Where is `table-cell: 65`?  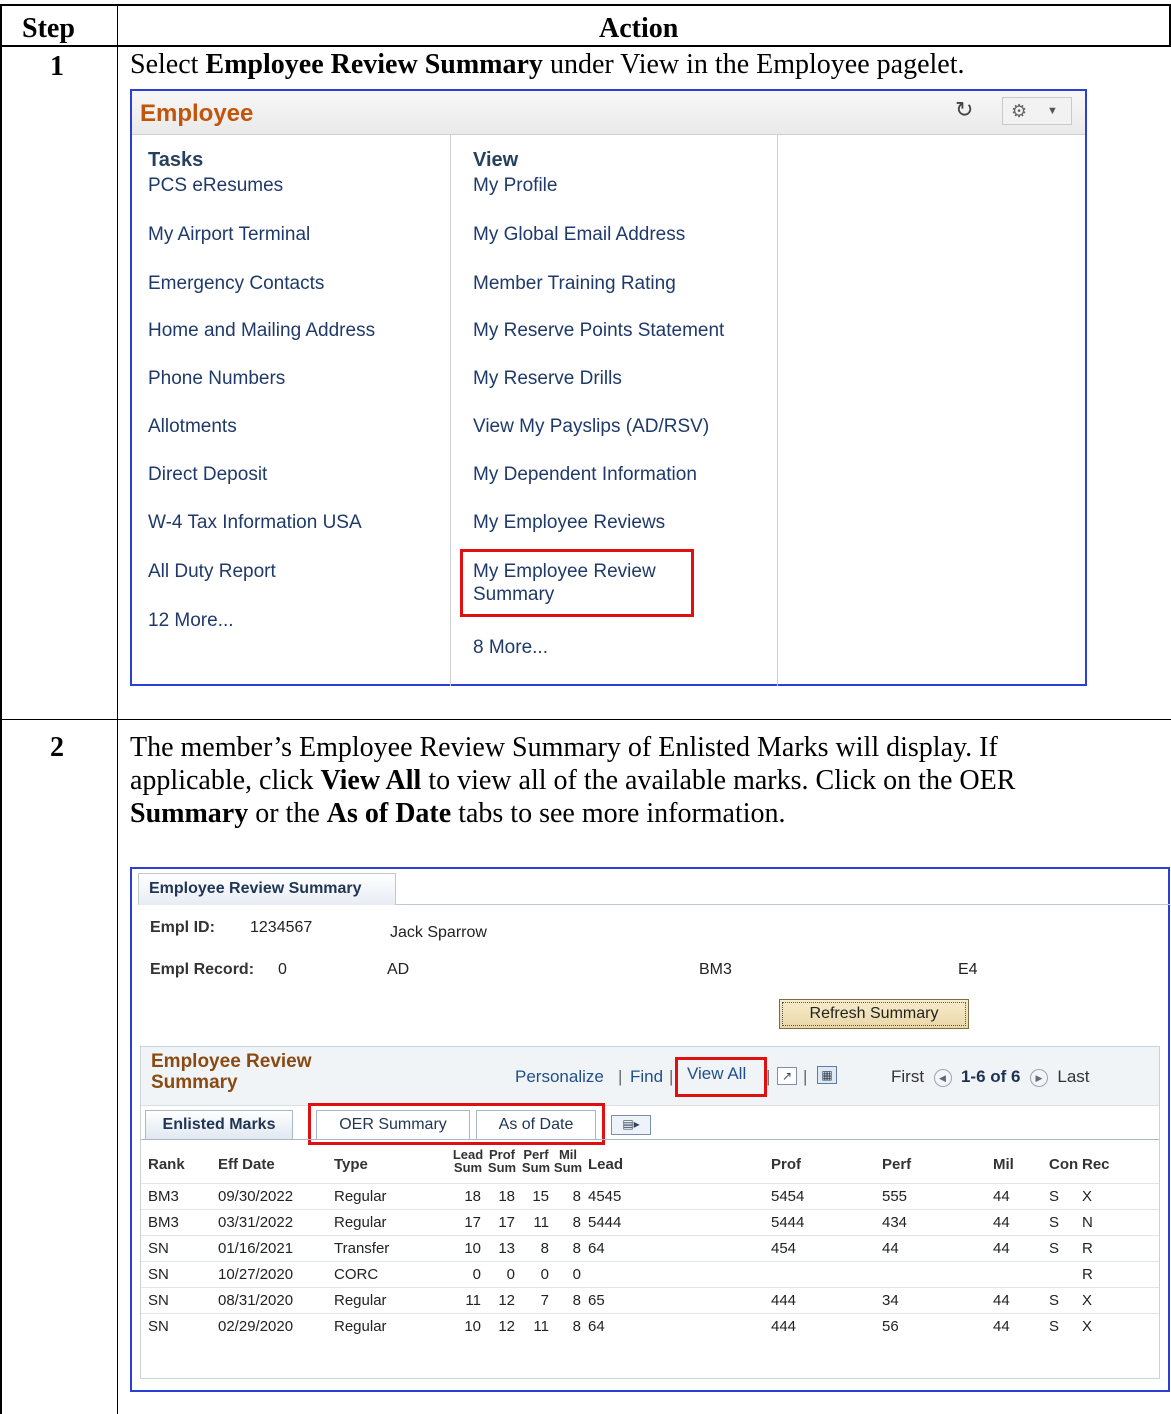 table-cell: 65 is located at coordinates (596, 1300).